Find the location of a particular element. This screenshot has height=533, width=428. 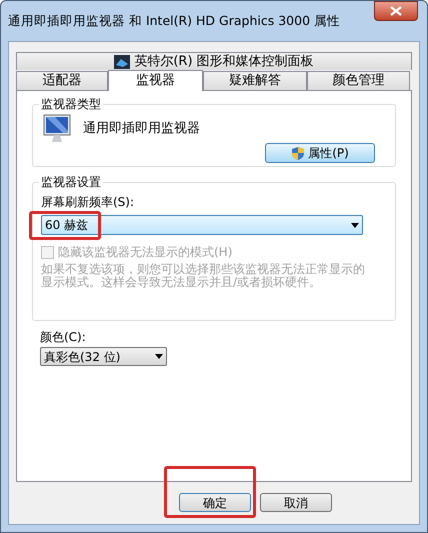

window-title: 通用即插即用监视器 和 Intel(R) HD Graphics 3000 属性 is located at coordinates (174, 21).